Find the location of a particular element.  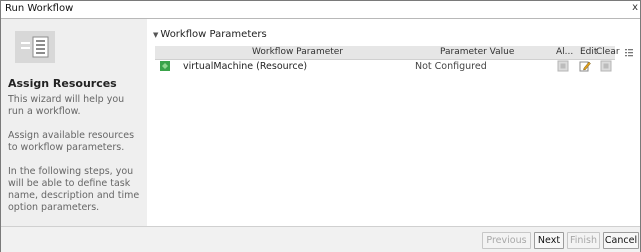

column-header-workflow-parameter: Workflow Parameter is located at coordinates (297, 52).